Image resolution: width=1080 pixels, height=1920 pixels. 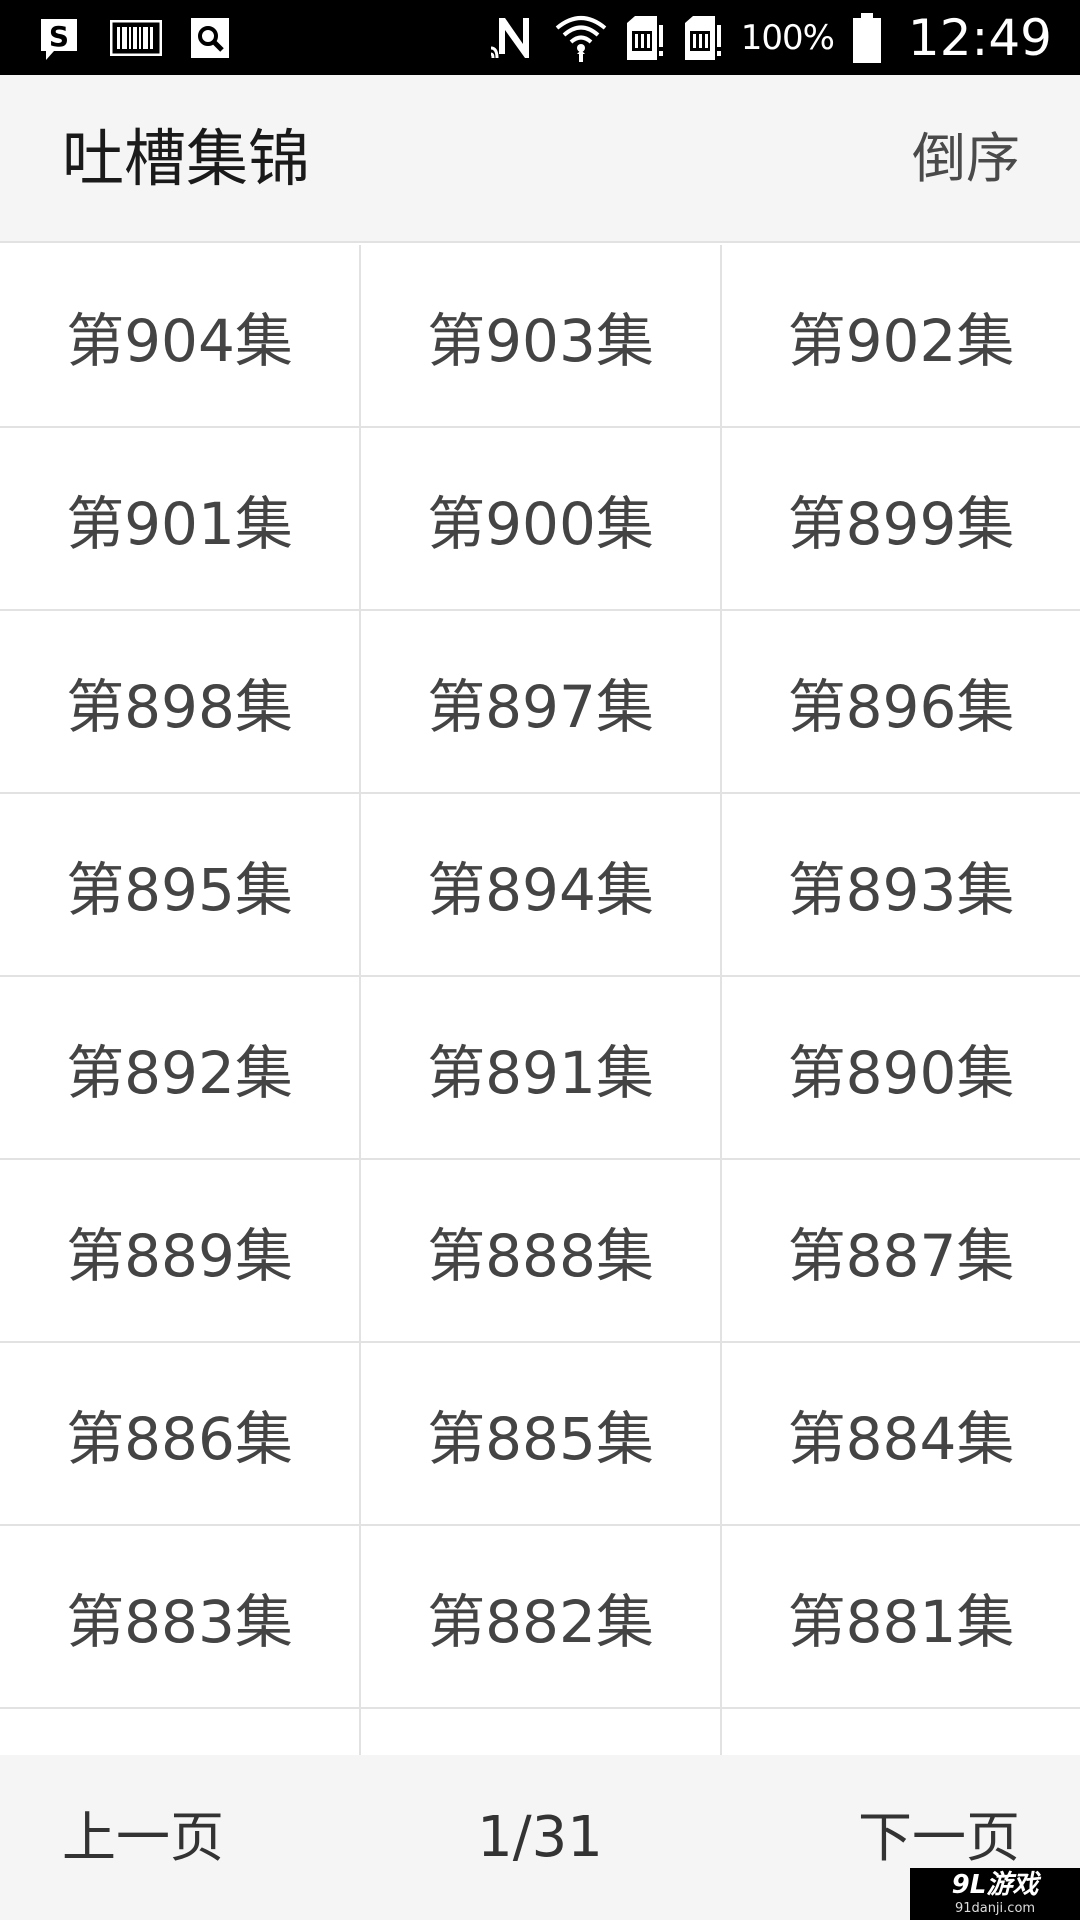 What do you see at coordinates (179, 1067) in the screenshot?
I see `episode-cell: 第892集` at bounding box center [179, 1067].